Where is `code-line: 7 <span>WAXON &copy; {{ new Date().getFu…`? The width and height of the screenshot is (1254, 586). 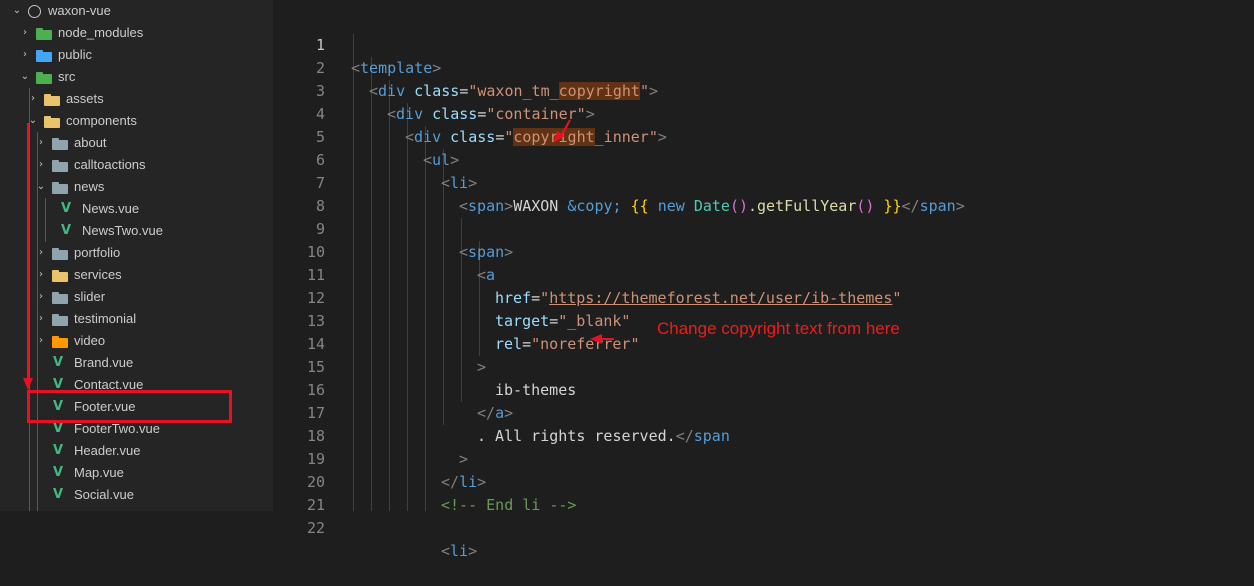 code-line: 7 <span>WAXON &copy; {{ new Date().getFu… is located at coordinates (763, 182).